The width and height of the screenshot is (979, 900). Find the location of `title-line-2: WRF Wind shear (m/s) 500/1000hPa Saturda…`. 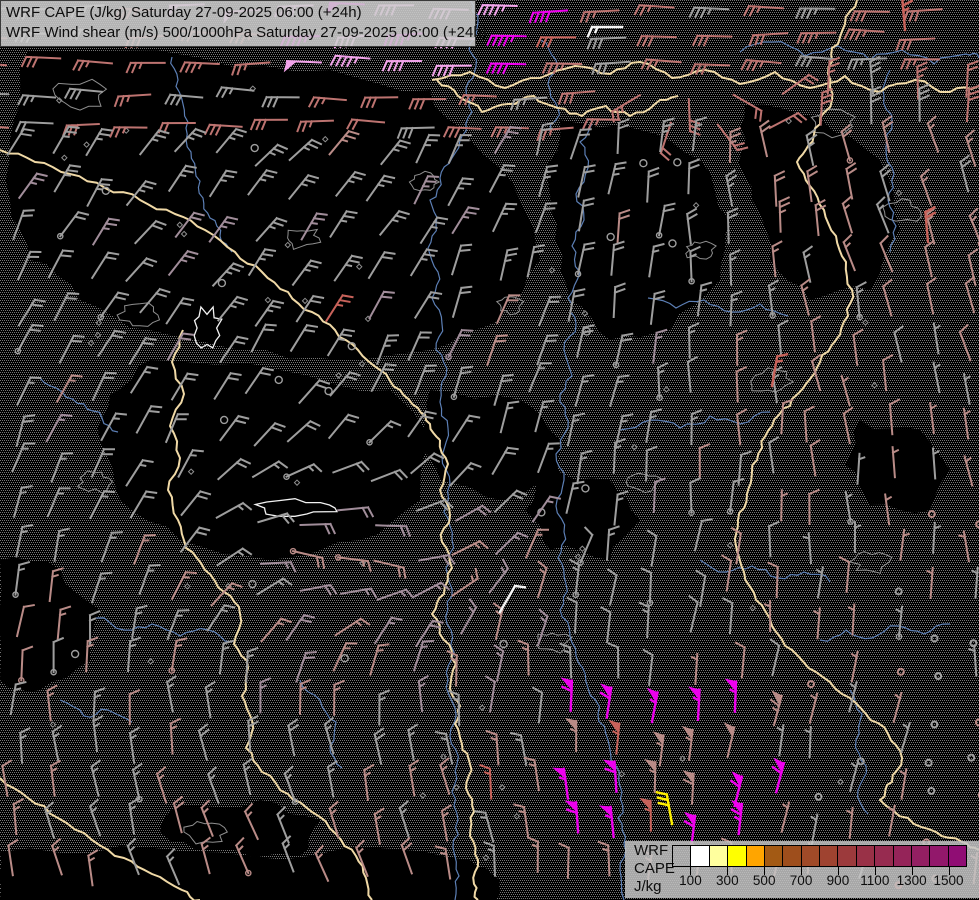

title-line-2: WRF Wind shear (m/s) 500/1000hPa Saturda… is located at coordinates (246, 32).